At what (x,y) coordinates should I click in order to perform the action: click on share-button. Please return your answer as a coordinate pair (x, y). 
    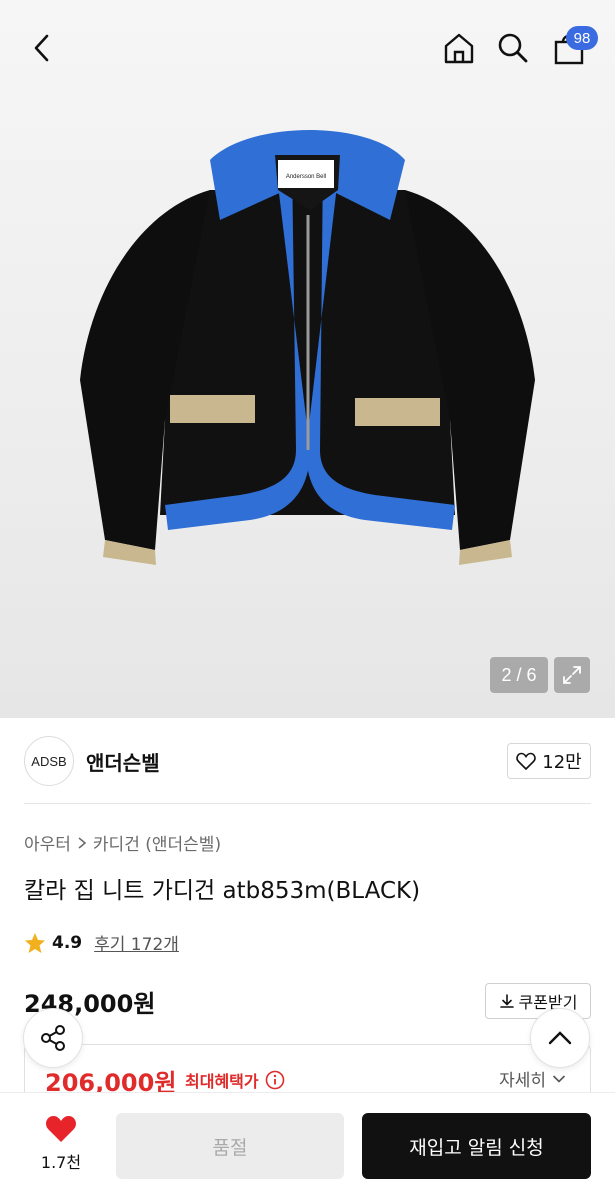
    Looking at the image, I should click on (53, 1038).